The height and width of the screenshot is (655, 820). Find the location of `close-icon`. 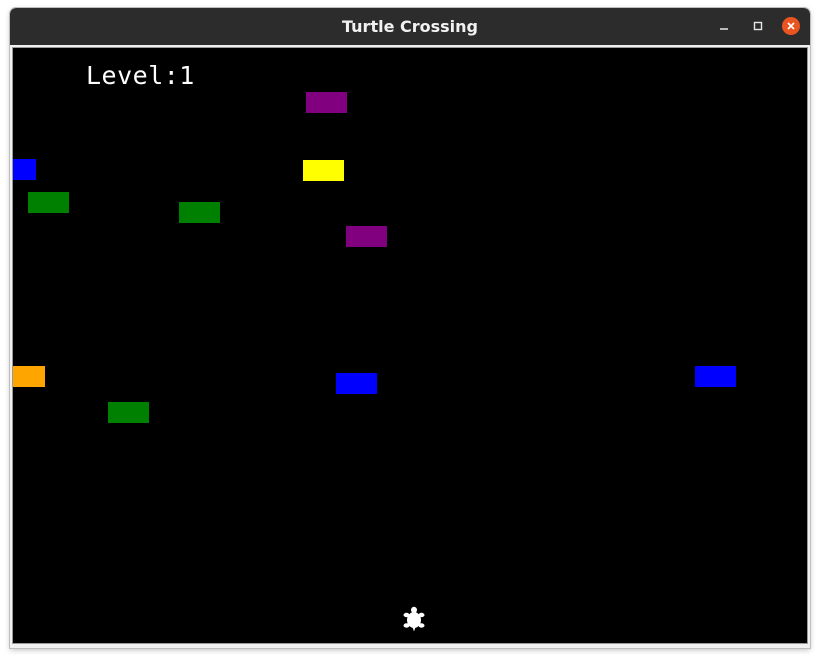

close-icon is located at coordinates (791, 26).